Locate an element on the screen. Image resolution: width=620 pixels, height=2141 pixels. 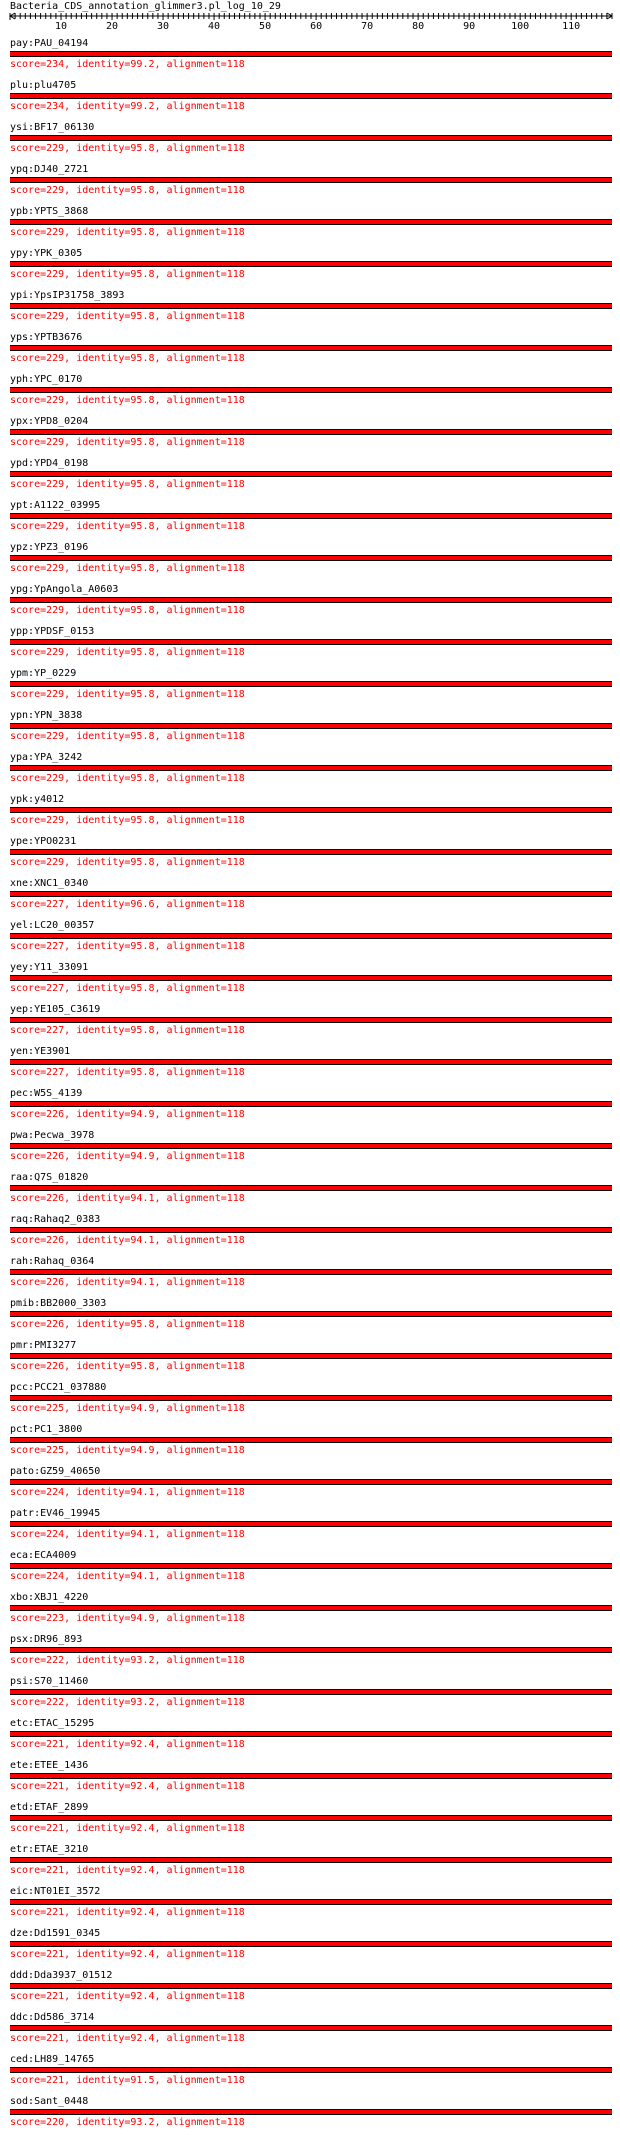
hit-name-link: ype:YPO0231 is located at coordinates (43, 842).